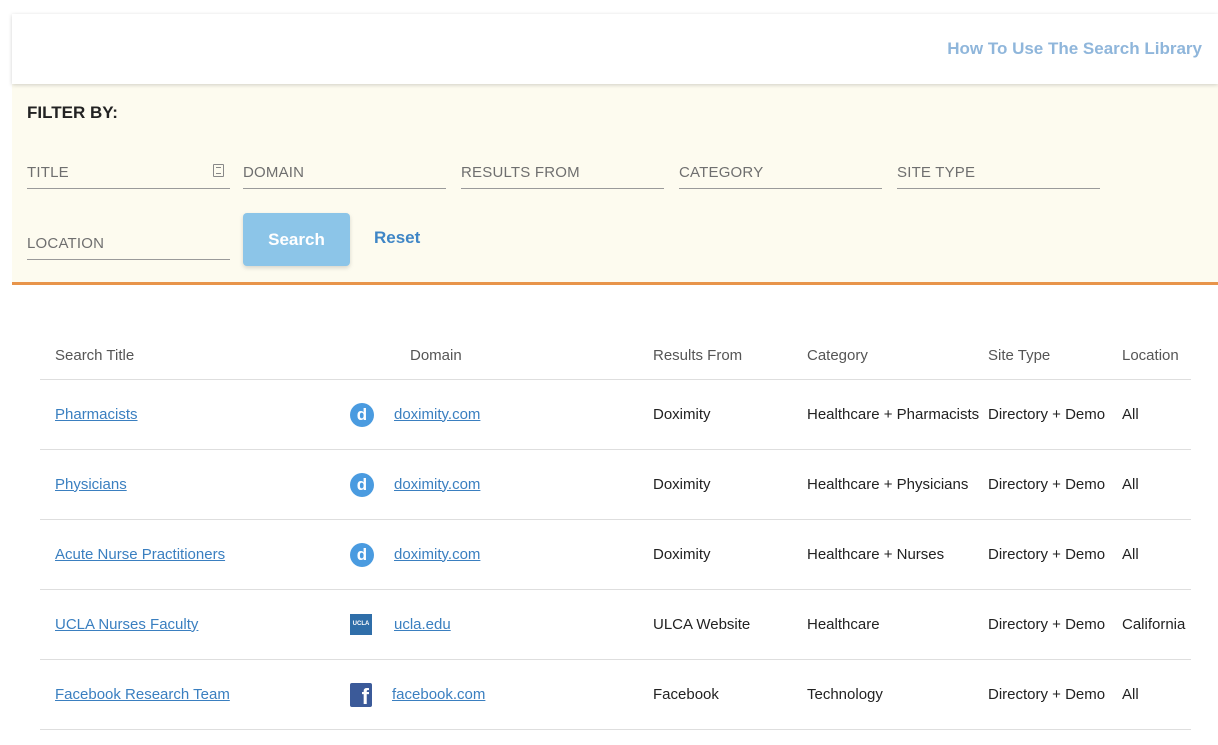 The width and height of the screenshot is (1218, 745). I want to click on search-title-link: Facebook Research Team, so click(142, 694).